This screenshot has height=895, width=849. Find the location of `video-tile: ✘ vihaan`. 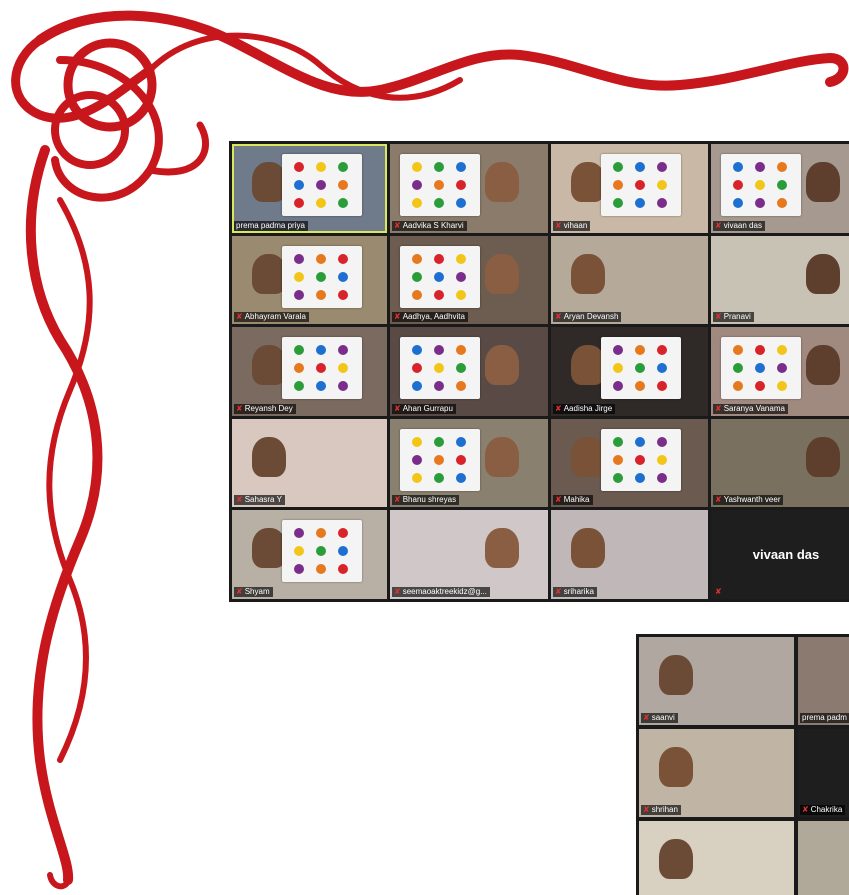

video-tile: ✘ vihaan is located at coordinates (629, 188).